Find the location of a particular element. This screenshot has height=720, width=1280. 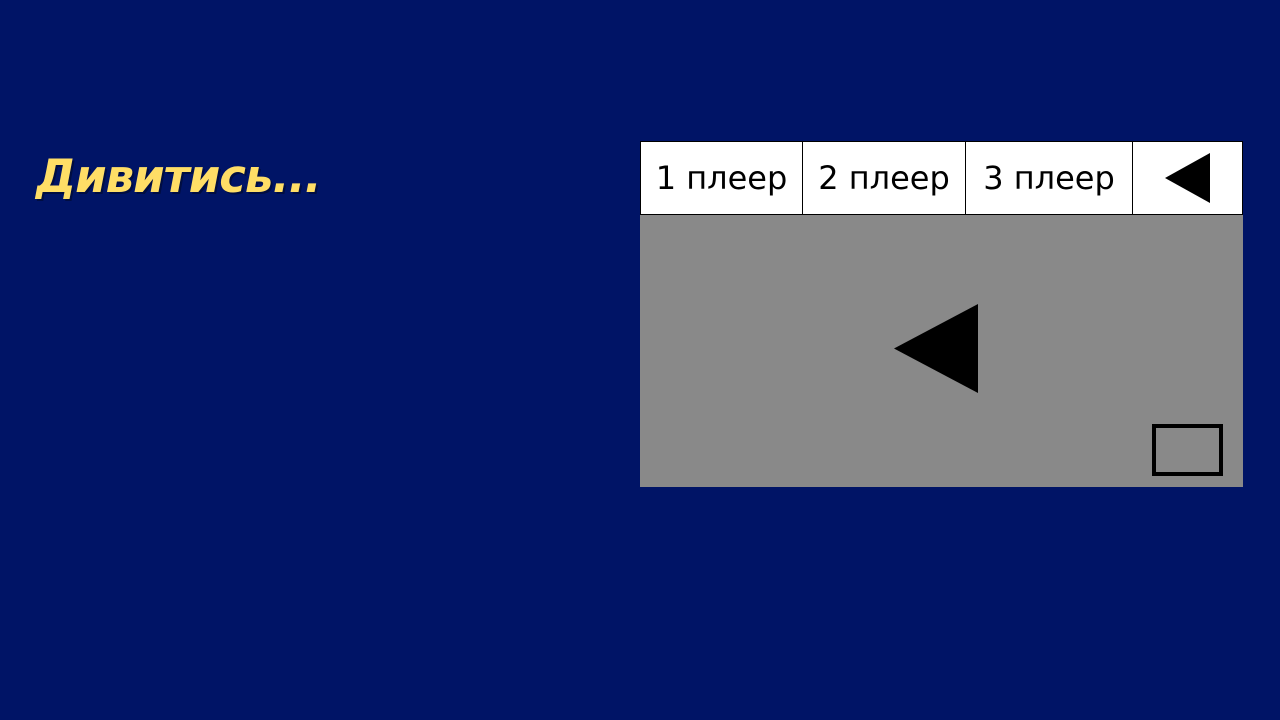

tab-player-1: 1 плеер is located at coordinates (722, 178).